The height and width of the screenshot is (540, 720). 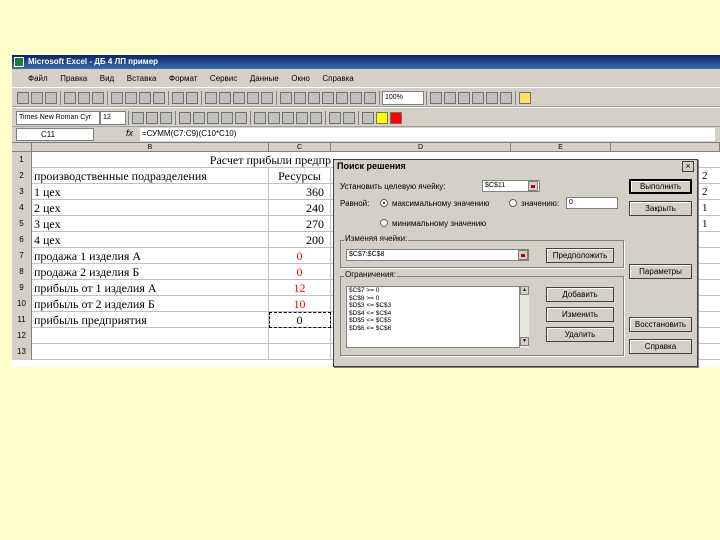 I want to click on cell-c12, so click(x=300, y=336).